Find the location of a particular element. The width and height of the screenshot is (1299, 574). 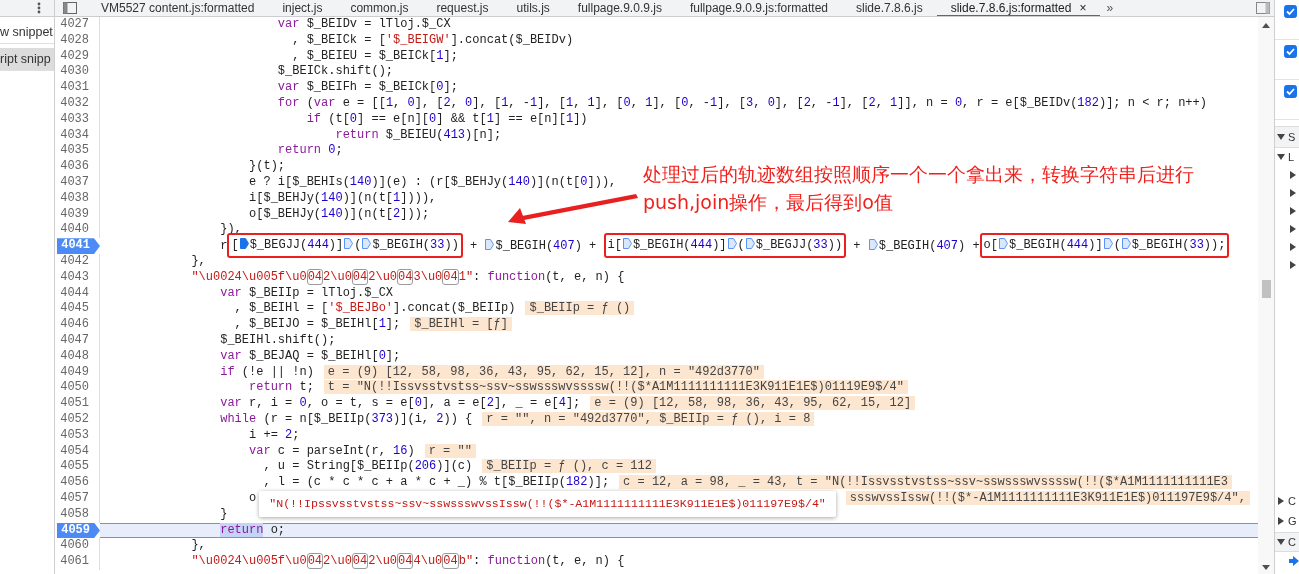

line-number: 4057 is located at coordinates (77, 498).